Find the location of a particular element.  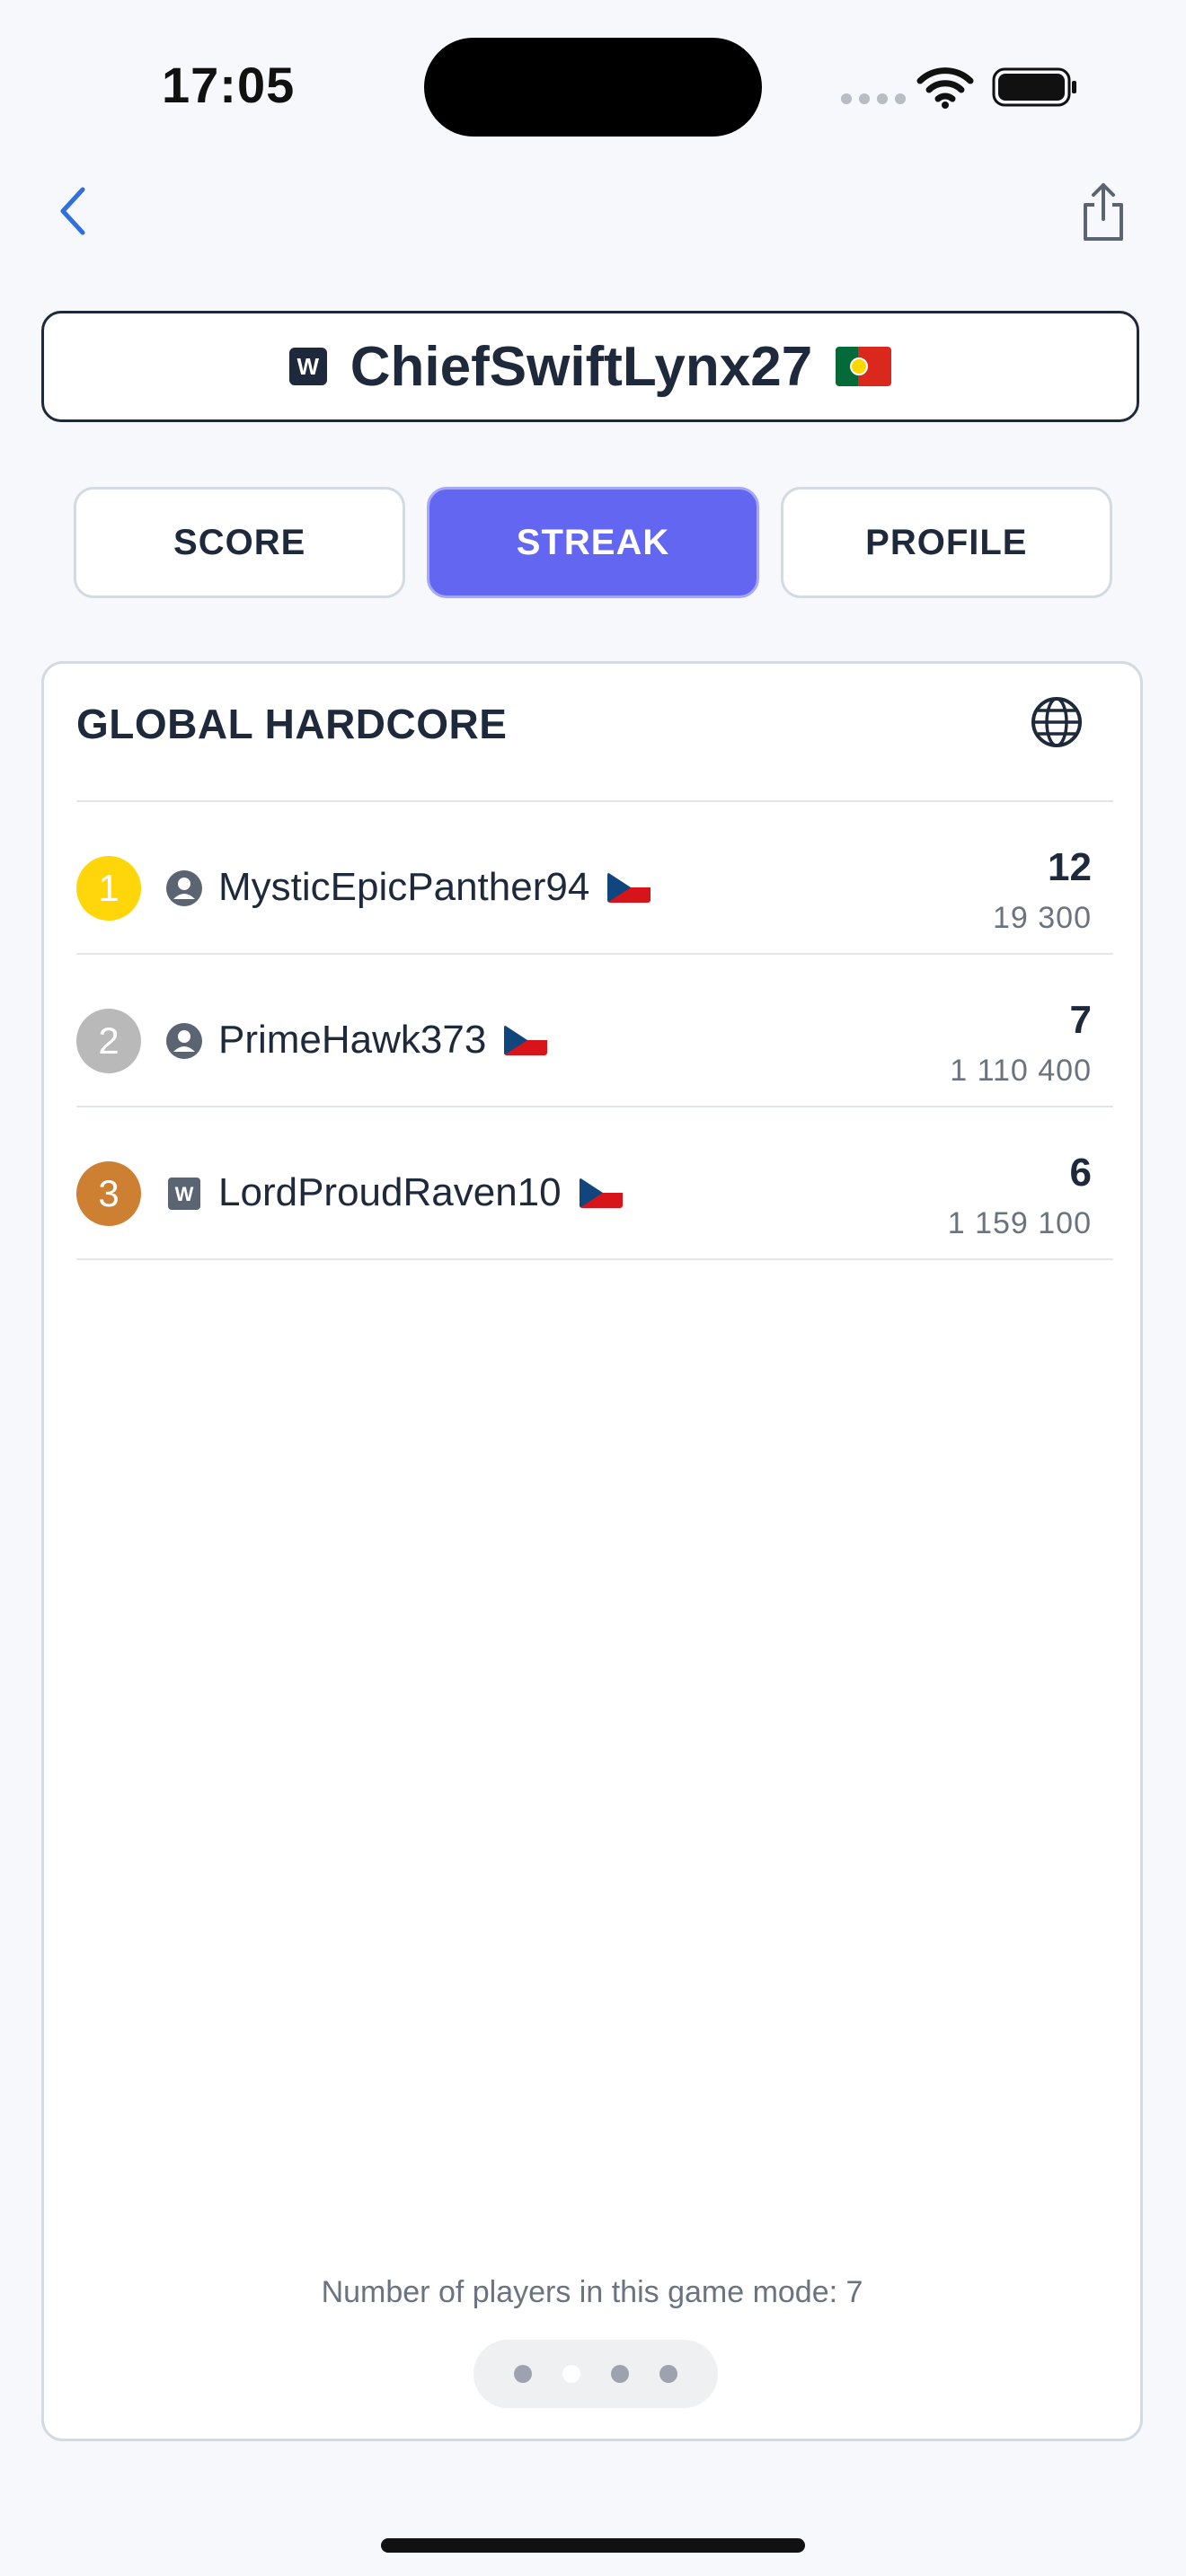

share-button is located at coordinates (1103, 213).